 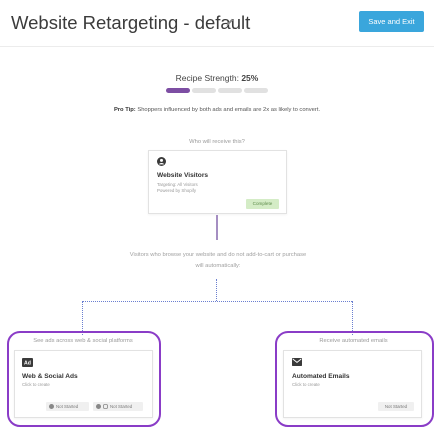 What do you see at coordinates (216, 290) in the screenshot?
I see `connector-dotted-vertical` at bounding box center [216, 290].